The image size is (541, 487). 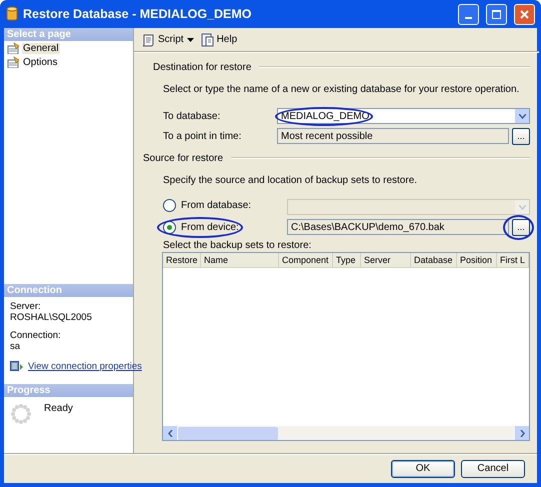 What do you see at coordinates (240, 260) in the screenshot?
I see `column-header: Name` at bounding box center [240, 260].